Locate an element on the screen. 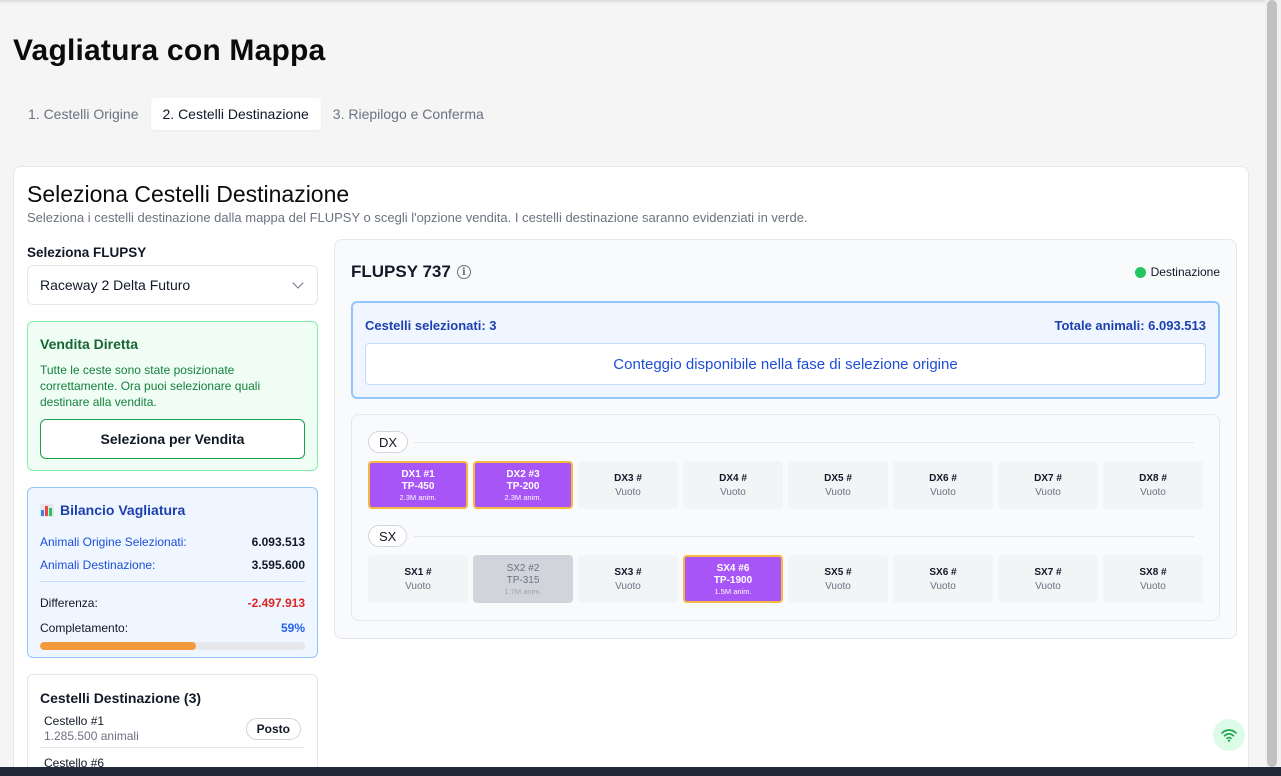  basket-cell: SX8 # Vuoto is located at coordinates (1153, 579).